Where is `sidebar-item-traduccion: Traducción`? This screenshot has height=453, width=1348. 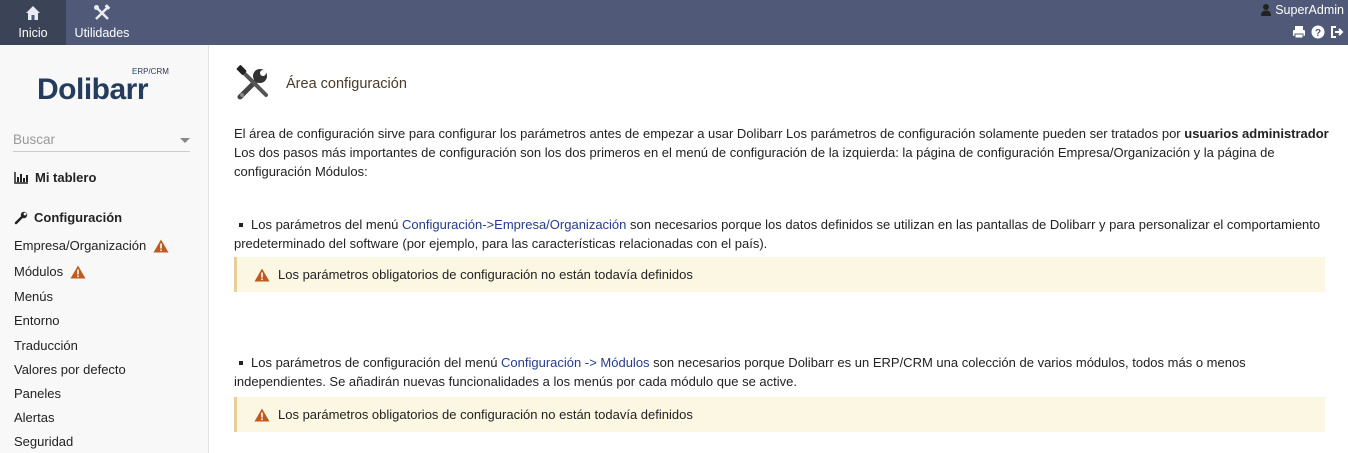 sidebar-item-traduccion: Traducción is located at coordinates (46, 345).